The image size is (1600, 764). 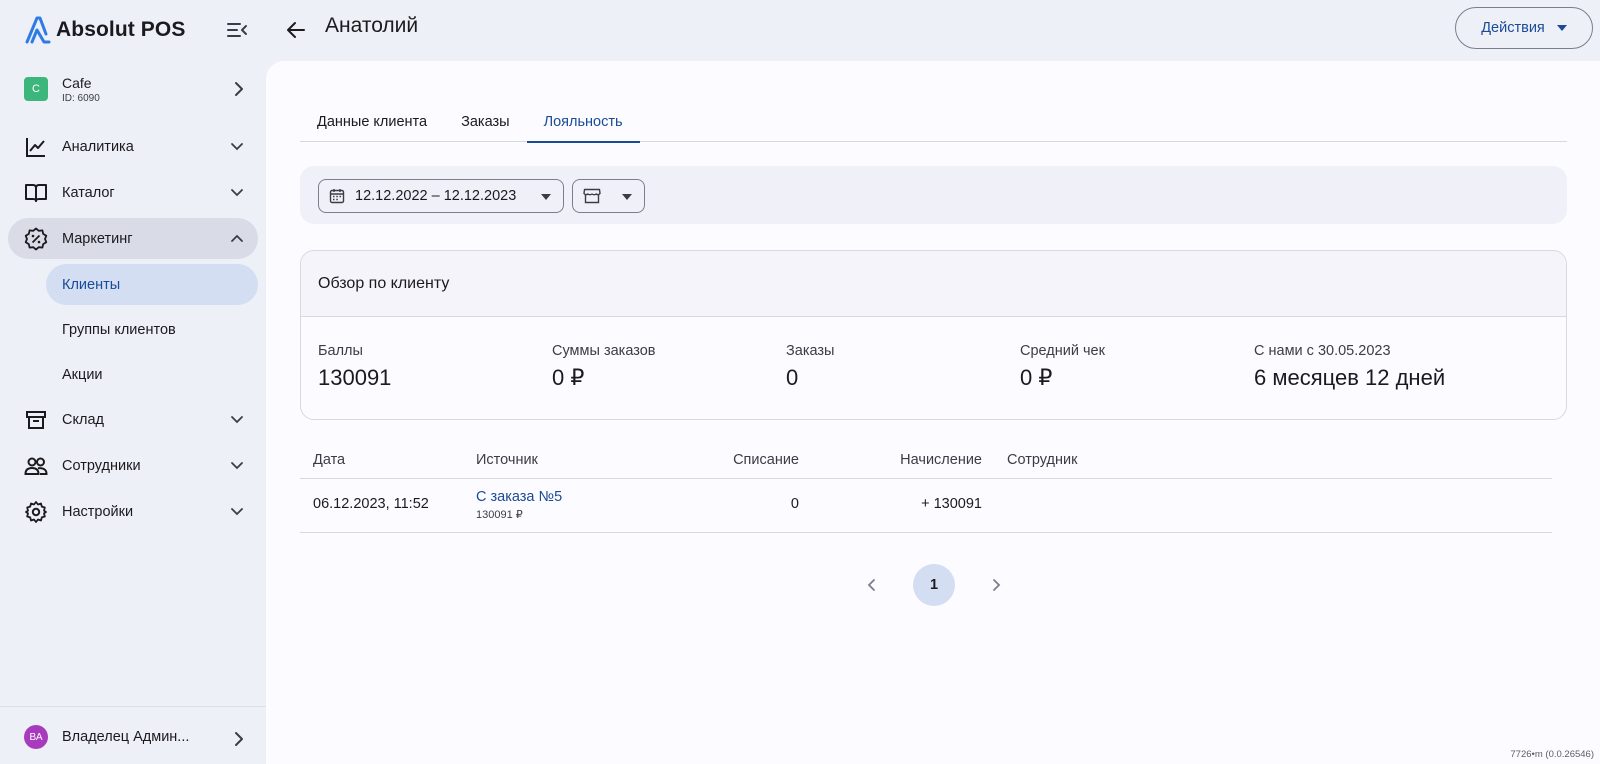 What do you see at coordinates (133, 706) in the screenshot?
I see `sidebar-divider` at bounding box center [133, 706].